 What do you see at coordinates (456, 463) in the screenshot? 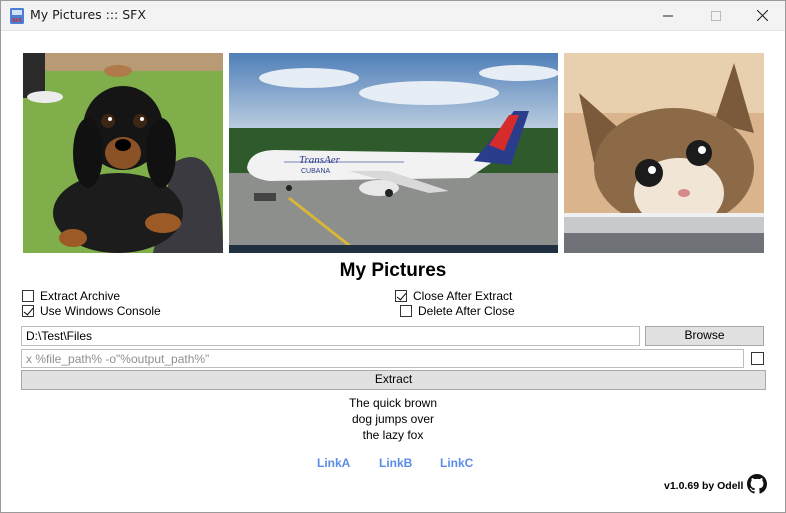
I see `link-c: LinkC` at bounding box center [456, 463].